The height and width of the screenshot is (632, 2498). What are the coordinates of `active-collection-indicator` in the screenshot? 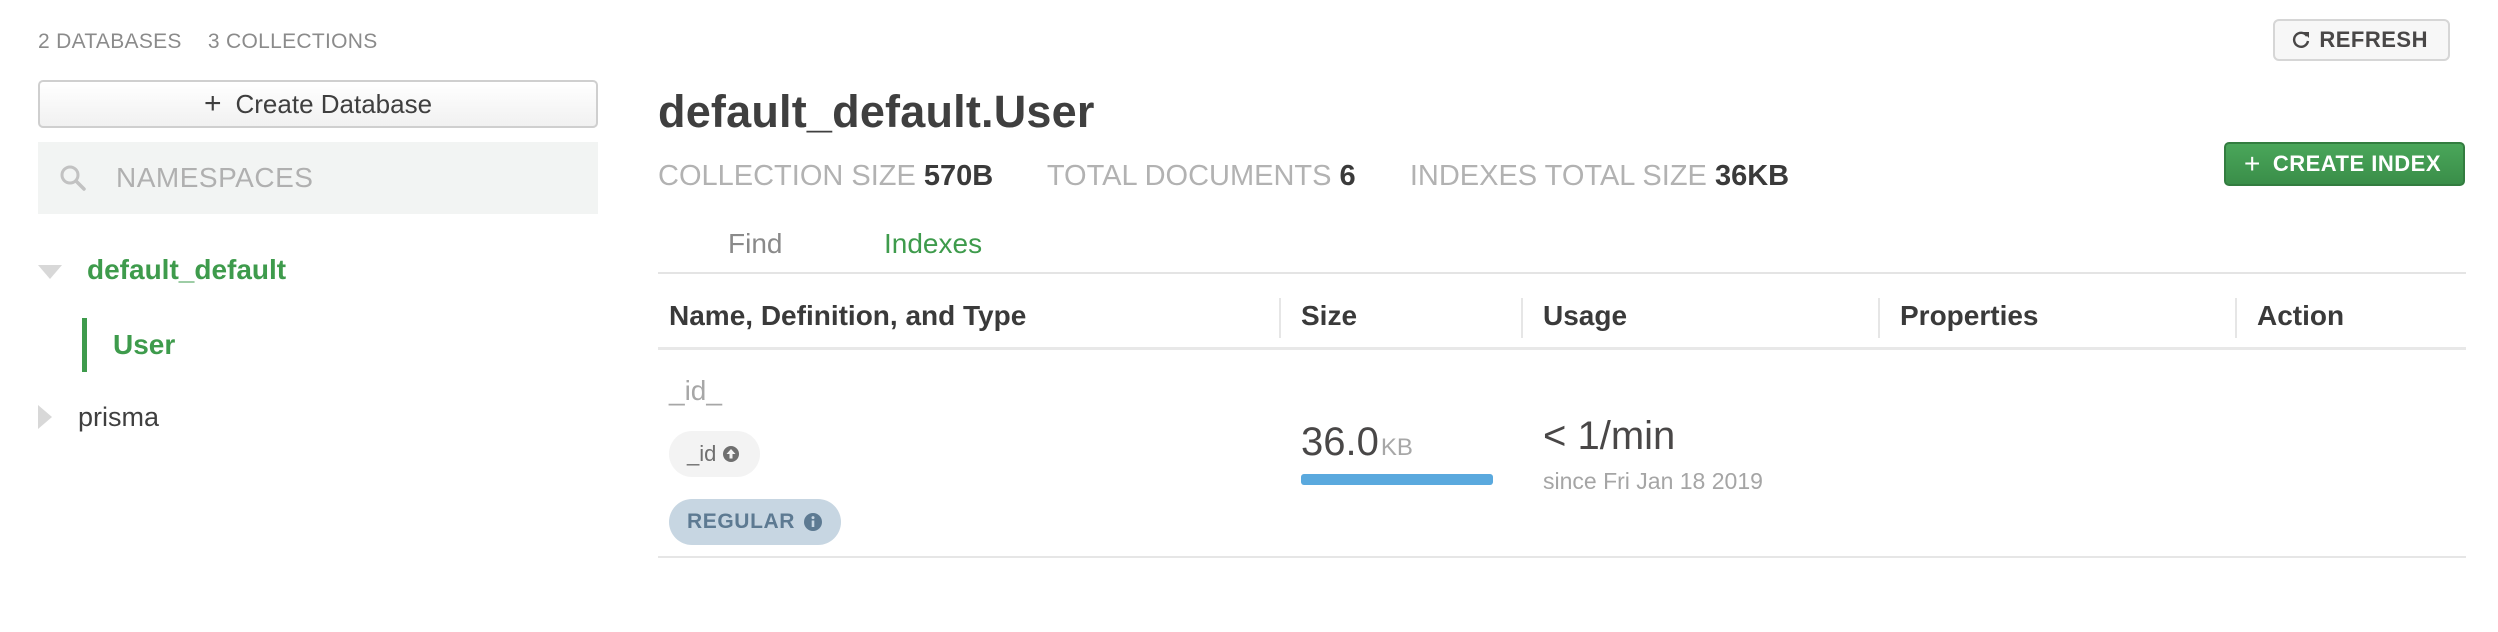 It's located at (84, 345).